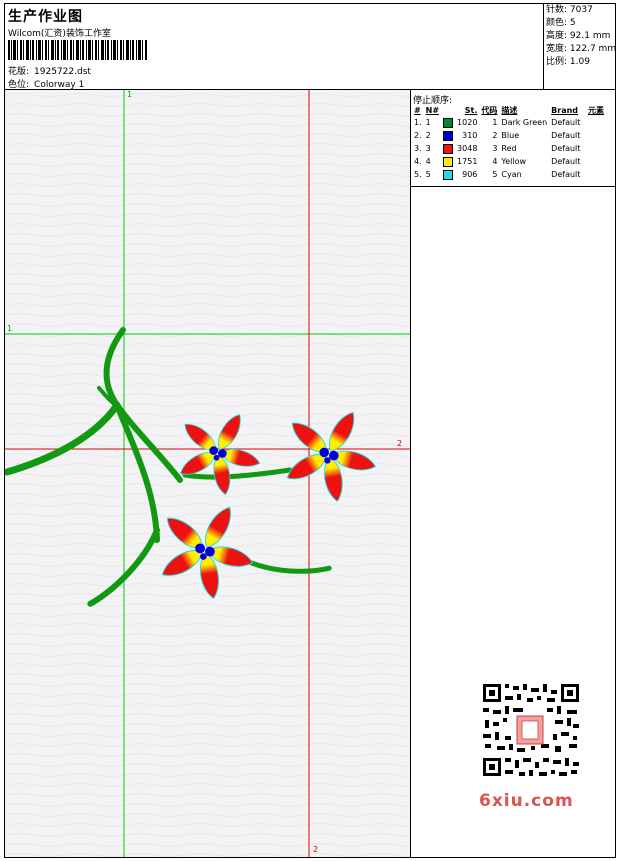  What do you see at coordinates (59, 85) in the screenshot?
I see `colorway-value: Colorway 1` at bounding box center [59, 85].